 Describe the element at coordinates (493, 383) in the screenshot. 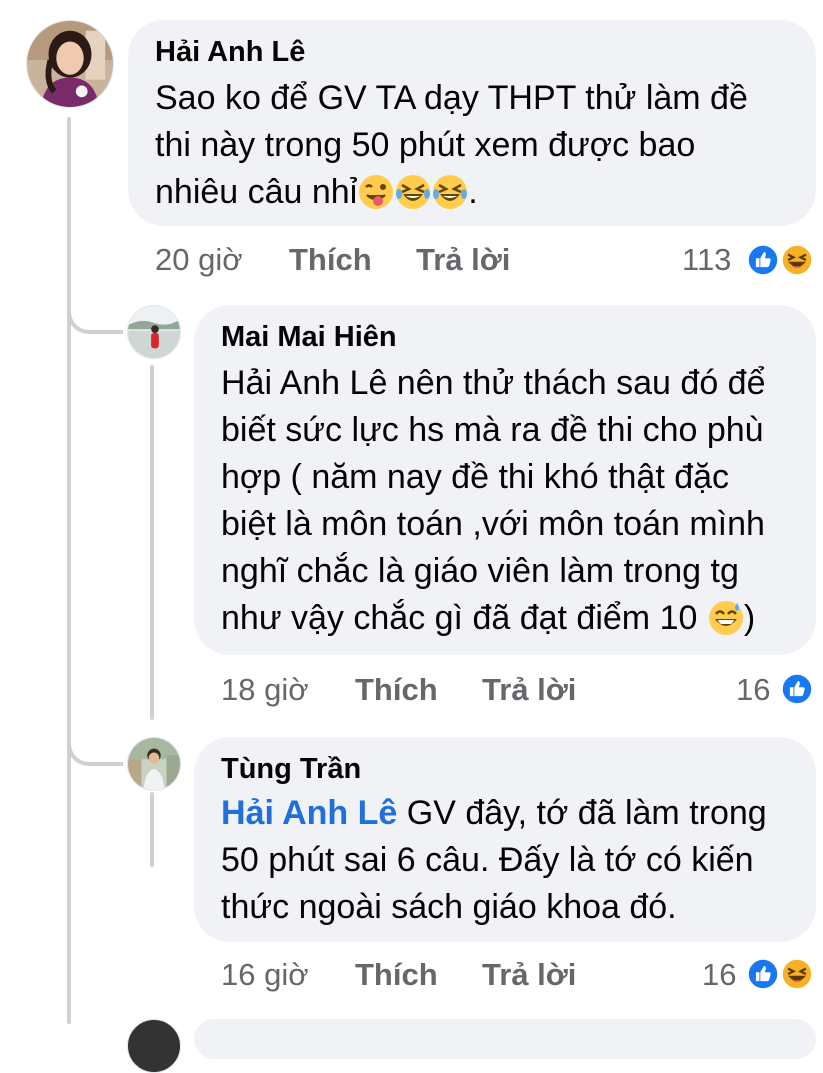

I see `comment-text-line: Hải Anh Lê nên thử thách sau đó để` at that location.